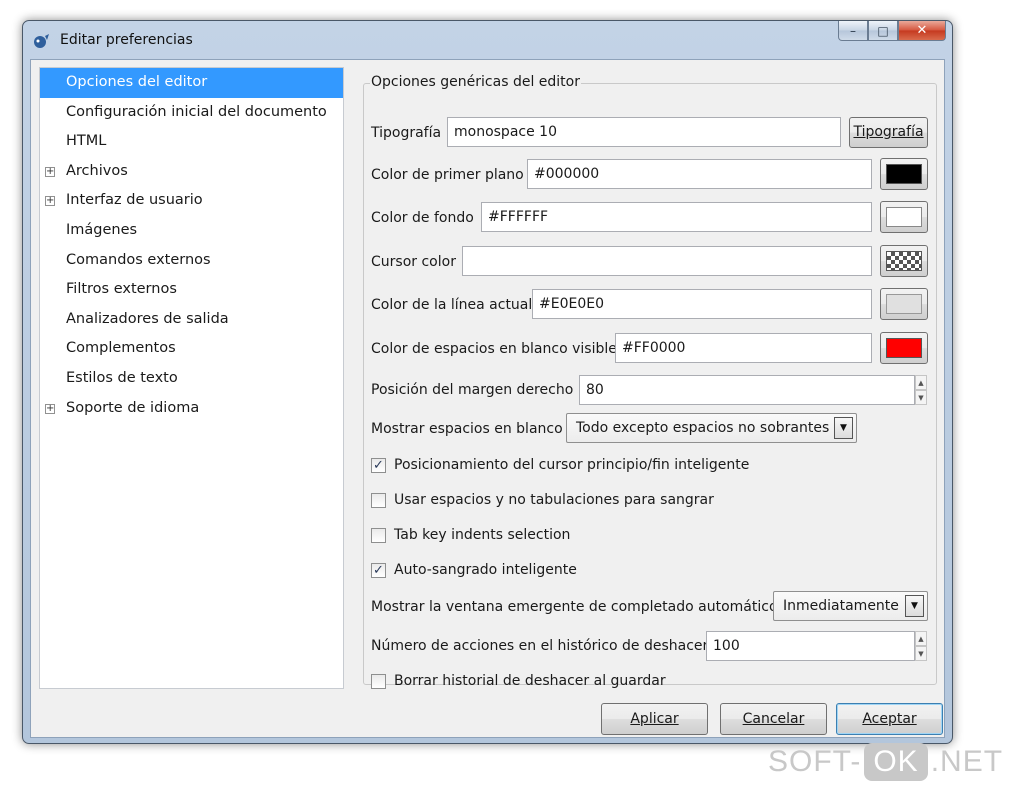  What do you see at coordinates (447, 175) in the screenshot?
I see `foreground-color-label: Color de primer plano` at bounding box center [447, 175].